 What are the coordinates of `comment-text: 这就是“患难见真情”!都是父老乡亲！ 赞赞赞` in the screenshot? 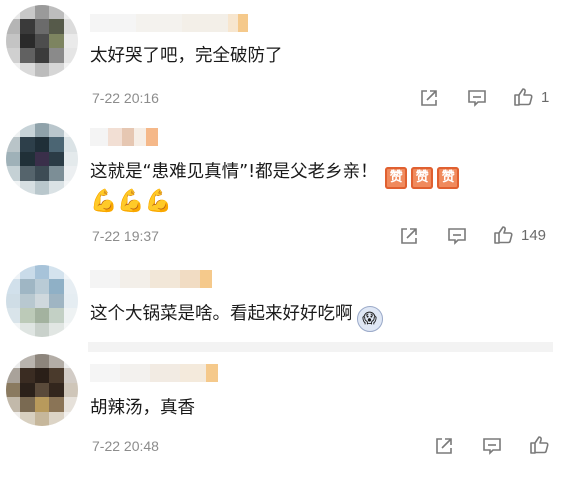 It's located at (275, 174).